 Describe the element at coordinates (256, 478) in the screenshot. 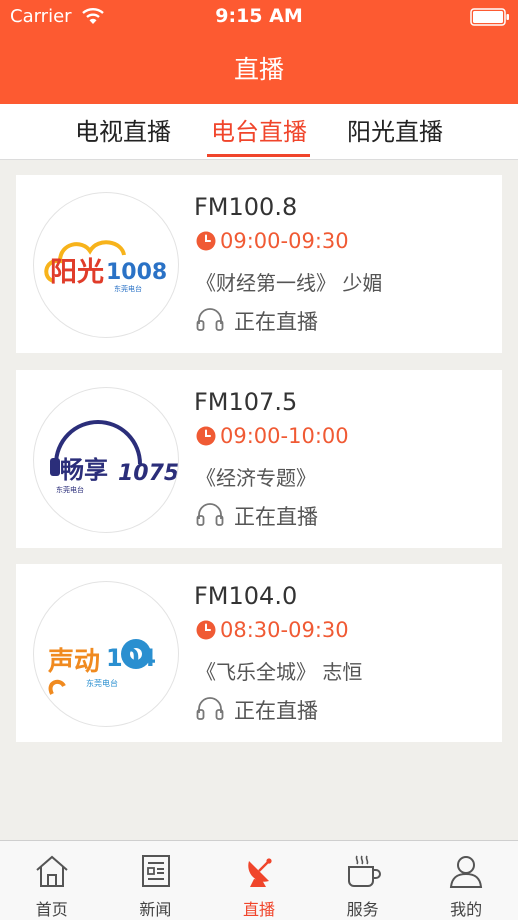

I see `program-name: 《经济专题》` at that location.